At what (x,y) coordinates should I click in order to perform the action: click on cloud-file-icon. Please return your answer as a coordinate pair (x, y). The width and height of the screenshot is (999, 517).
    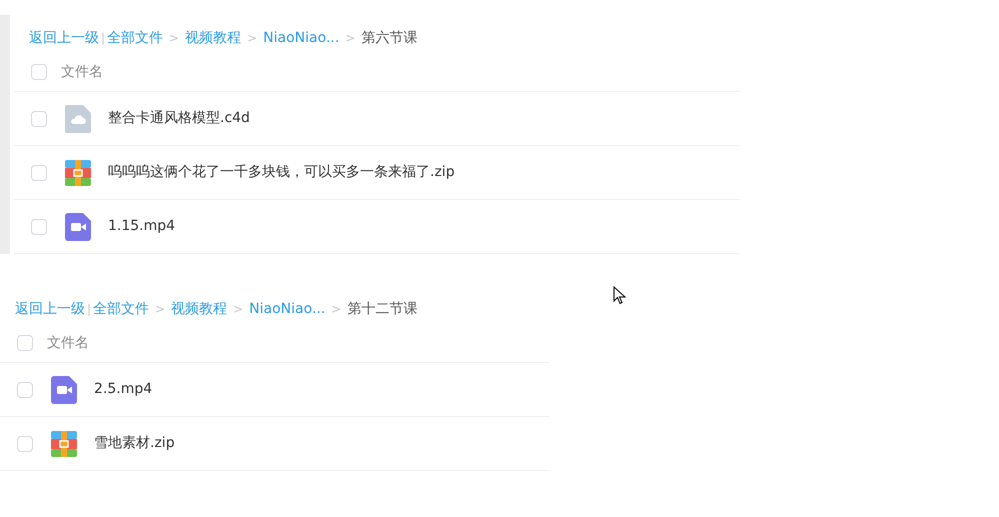
    Looking at the image, I should click on (78, 118).